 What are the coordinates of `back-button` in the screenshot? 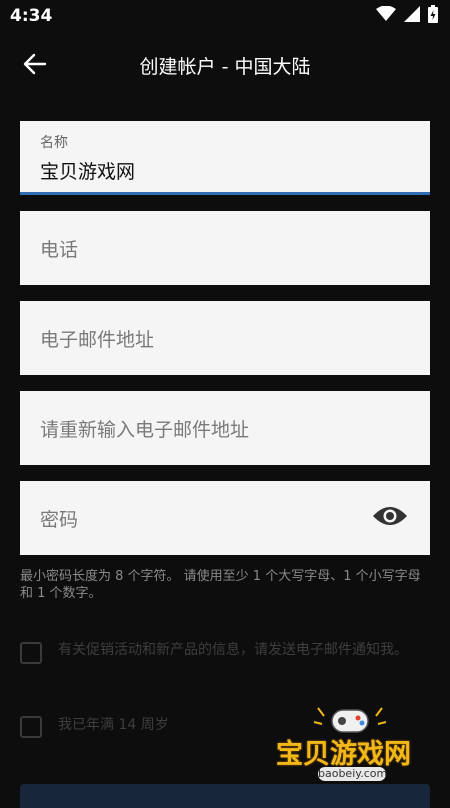 It's located at (35, 66).